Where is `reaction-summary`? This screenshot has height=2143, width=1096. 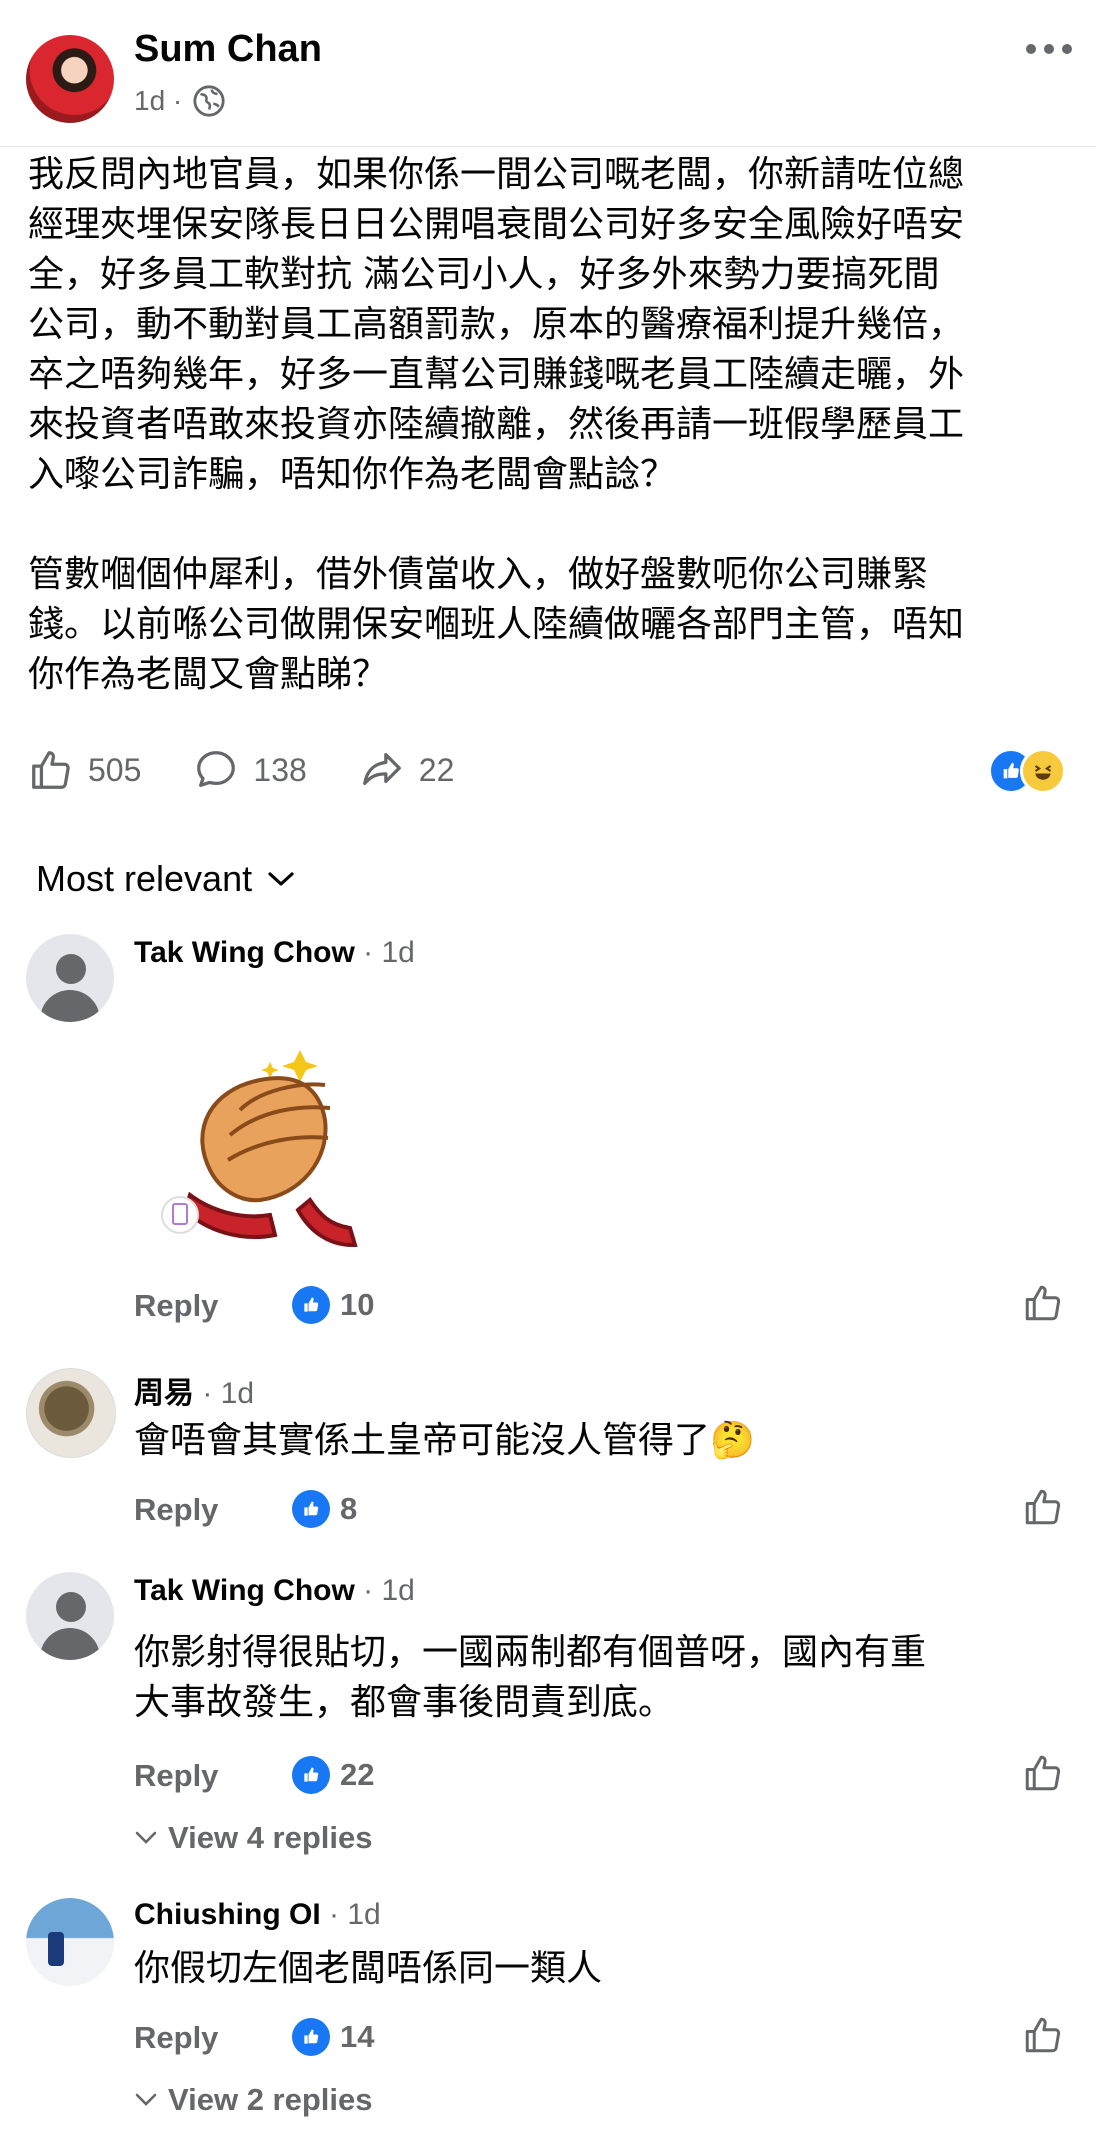 reaction-summary is located at coordinates (1027, 771).